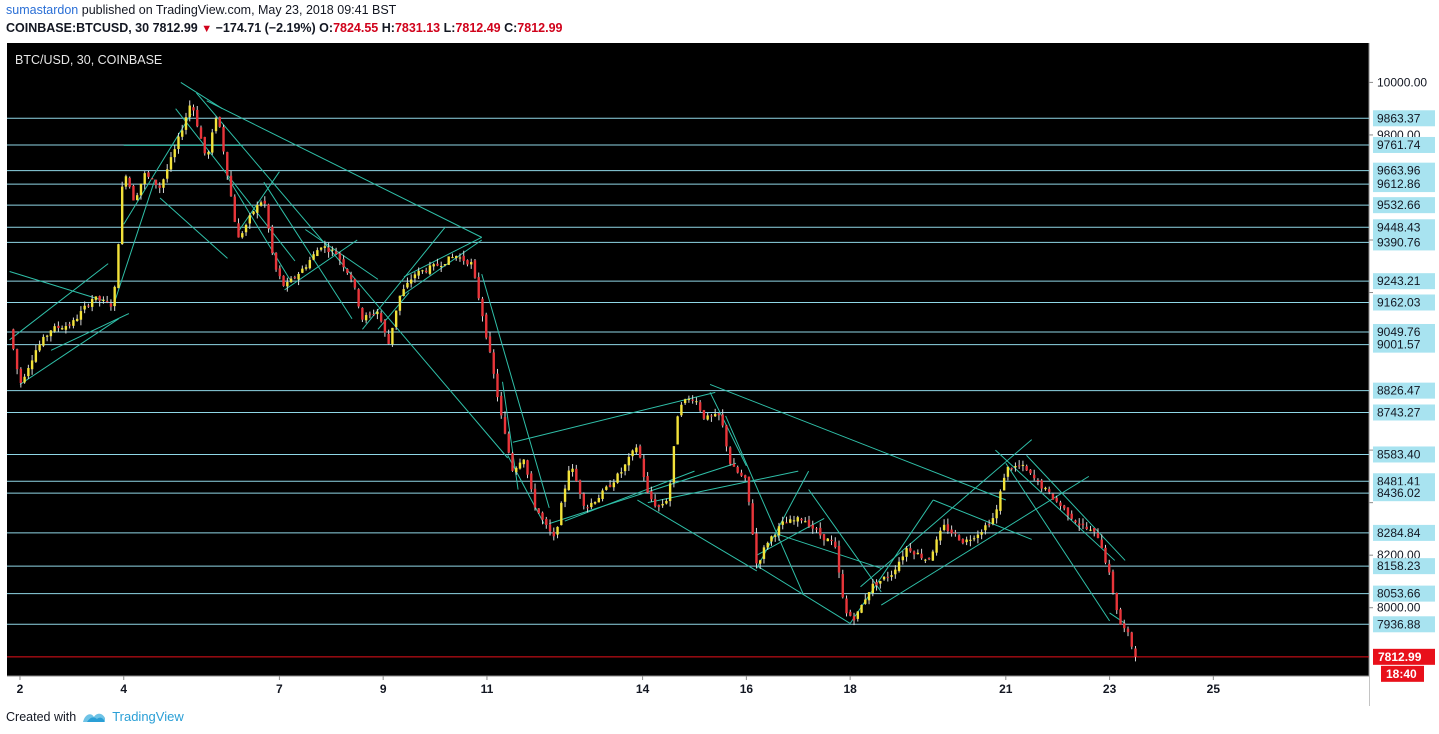 This screenshot has width=1439, height=734. I want to click on chart-title: BTC/USD, 30, COINBASE, so click(88, 60).